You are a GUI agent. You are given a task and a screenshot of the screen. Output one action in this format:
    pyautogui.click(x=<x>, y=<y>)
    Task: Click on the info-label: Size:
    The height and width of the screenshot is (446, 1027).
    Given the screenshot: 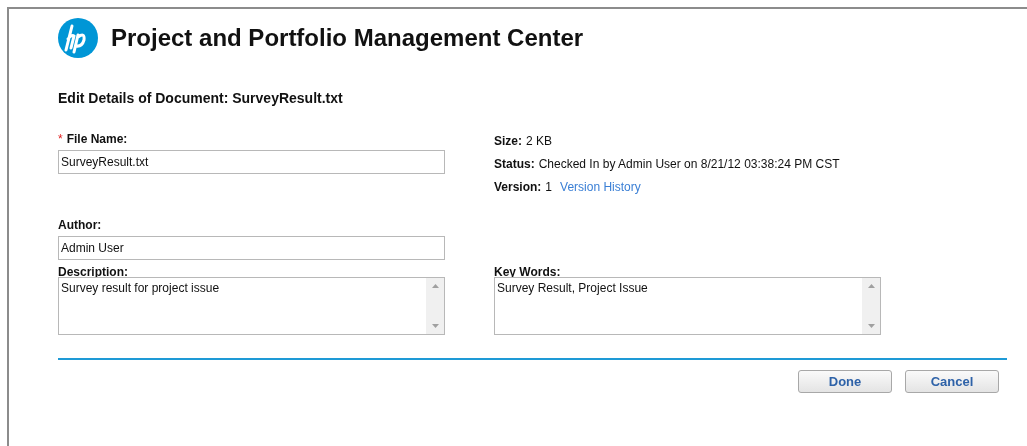 What is the action you would take?
    pyautogui.click(x=508, y=141)
    